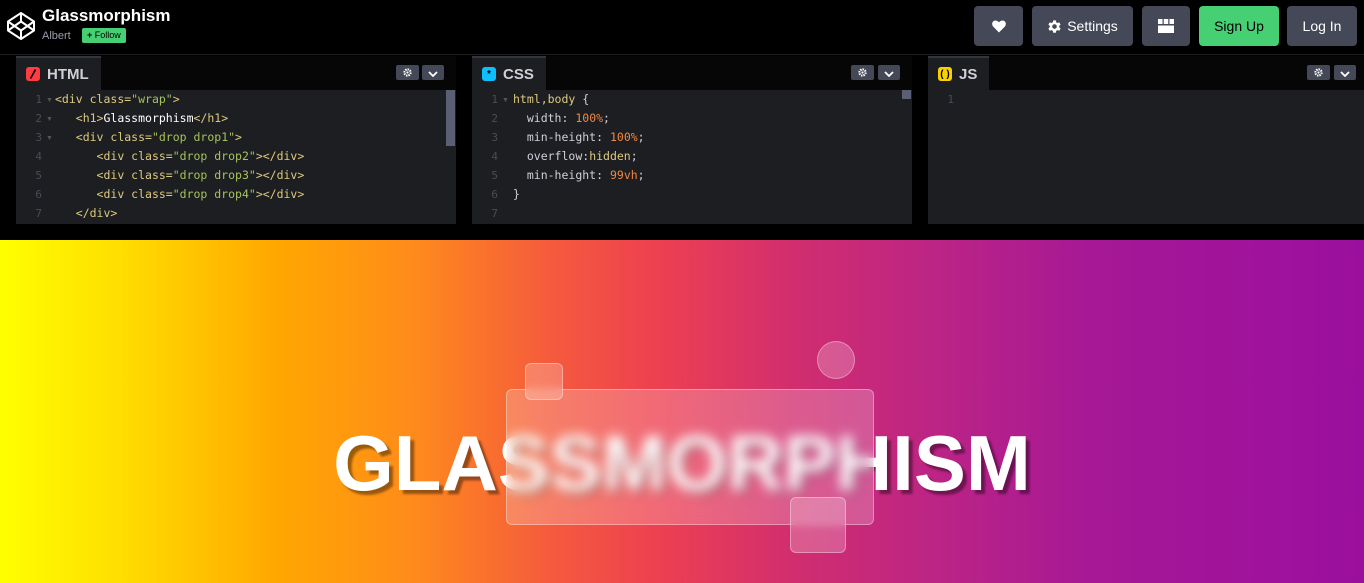 This screenshot has height=583, width=1364. What do you see at coordinates (568, 118) in the screenshot?
I see `code-line: width: 100%;` at bounding box center [568, 118].